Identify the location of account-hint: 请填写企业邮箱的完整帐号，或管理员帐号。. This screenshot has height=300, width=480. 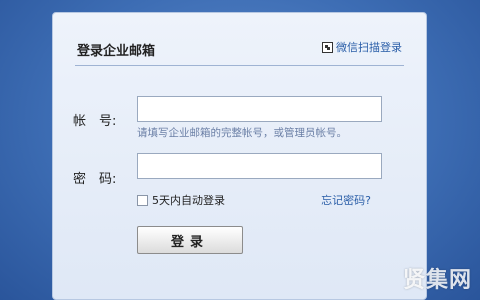
(242, 133).